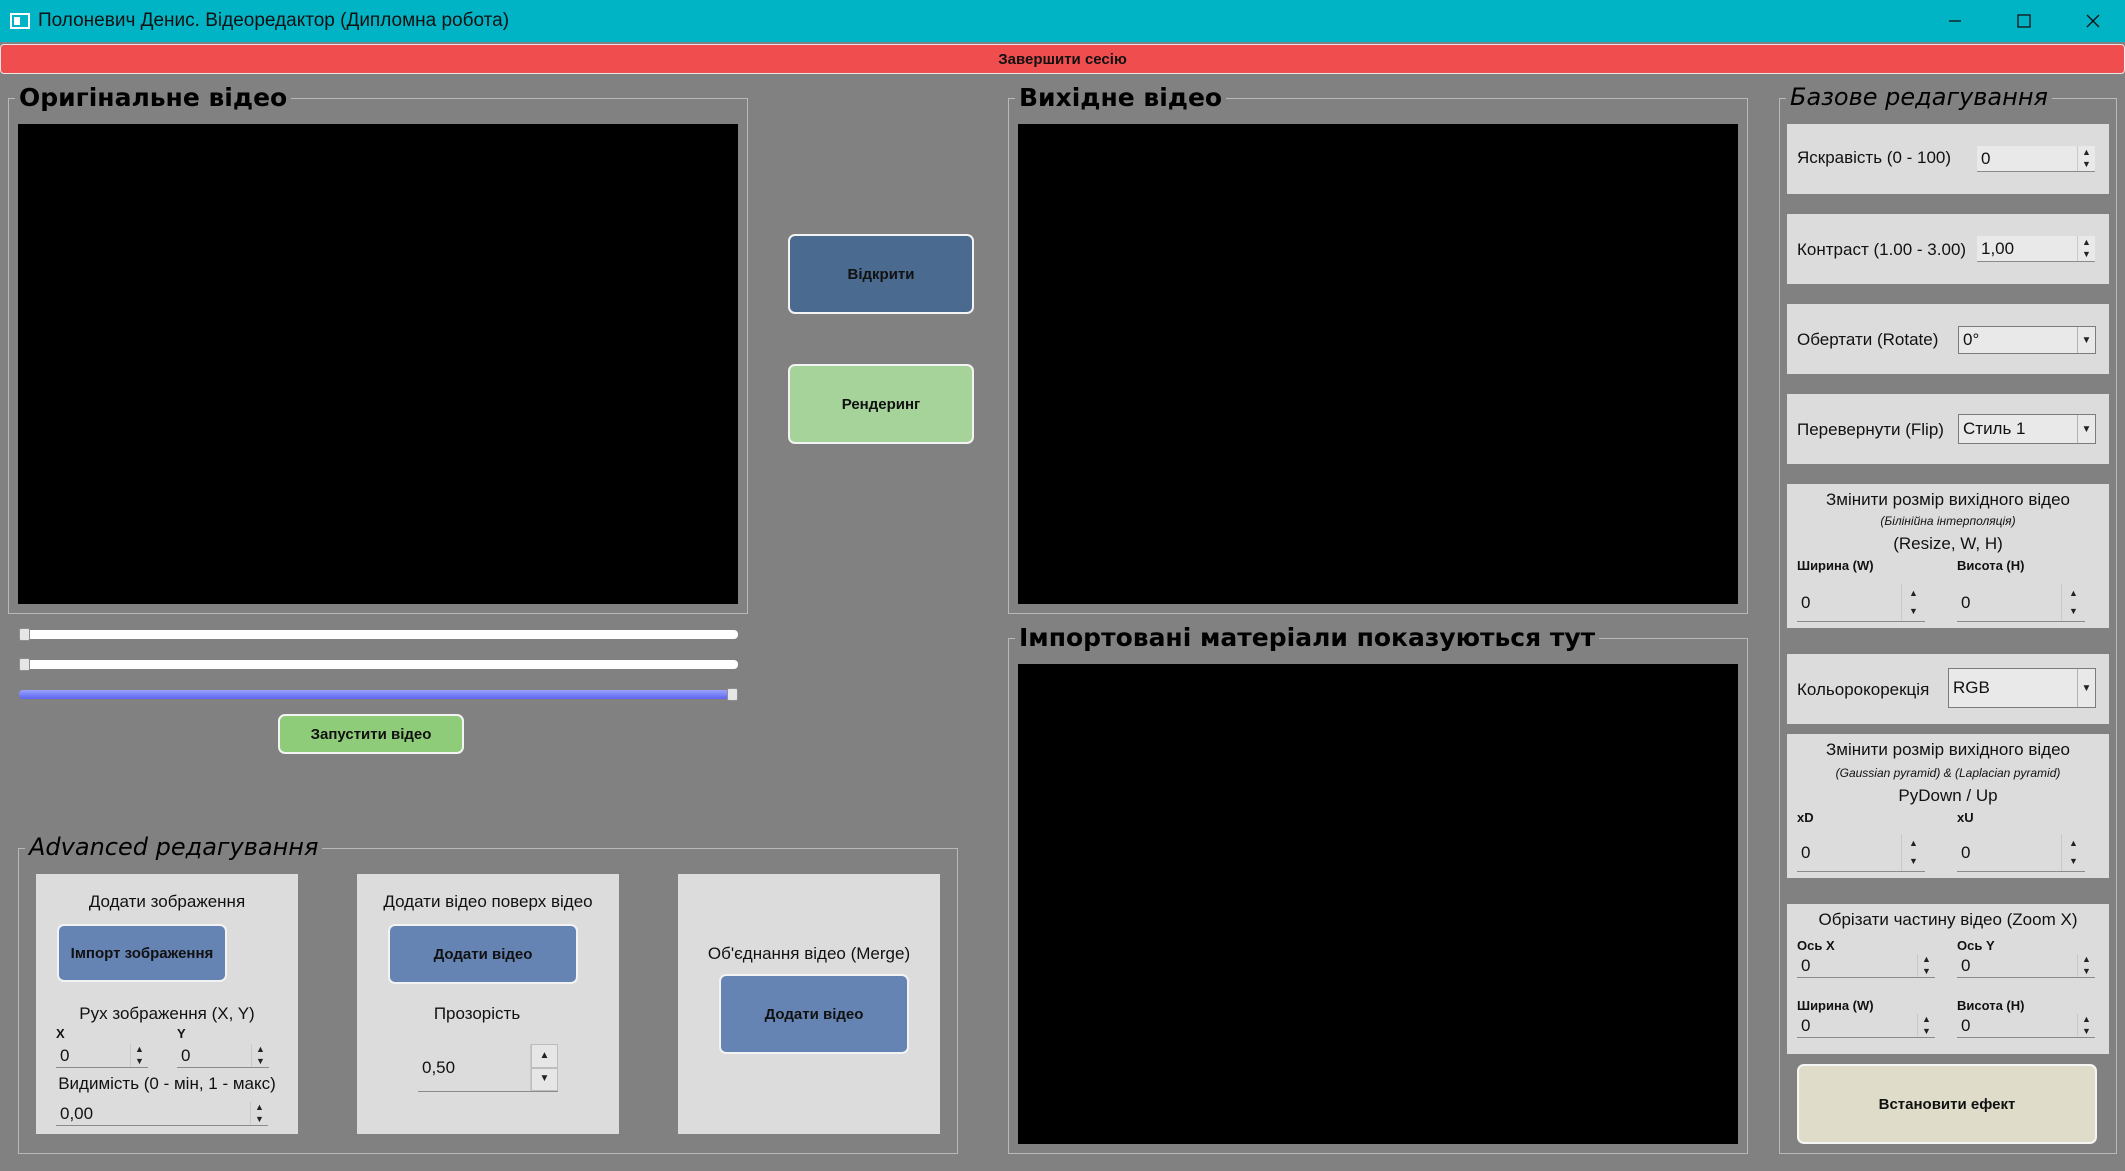 The image size is (2125, 1171). What do you see at coordinates (167, 1083) in the screenshot?
I see `image-visibility-label: Видимість (0 - мін, 1 - макс)` at bounding box center [167, 1083].